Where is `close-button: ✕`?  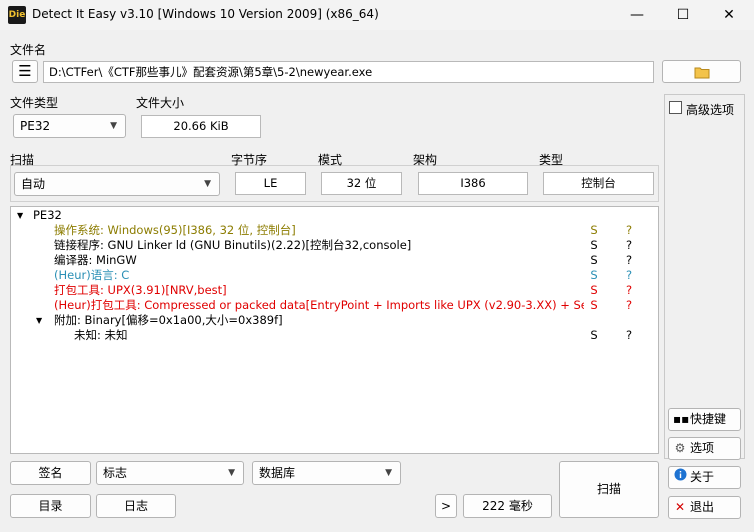
close-button: ✕ is located at coordinates (729, 15).